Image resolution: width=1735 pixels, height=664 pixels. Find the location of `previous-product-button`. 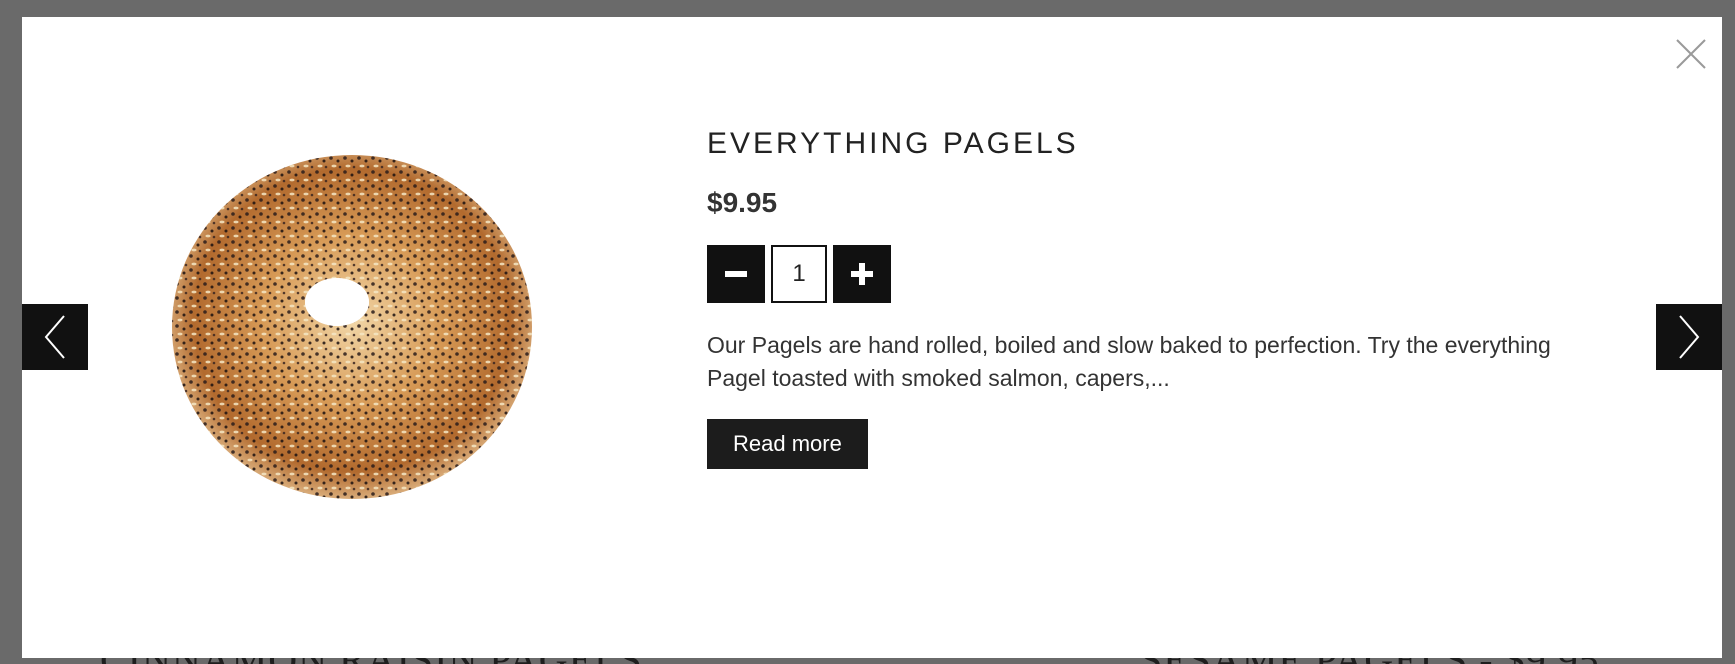

previous-product-button is located at coordinates (55, 337).